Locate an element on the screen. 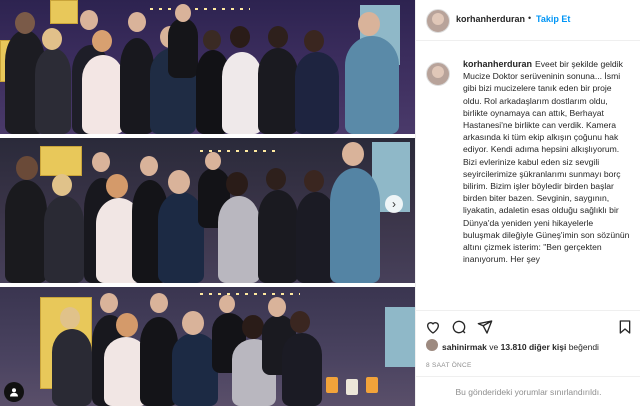 The image size is (640, 407). action-bar is located at coordinates (528, 325).